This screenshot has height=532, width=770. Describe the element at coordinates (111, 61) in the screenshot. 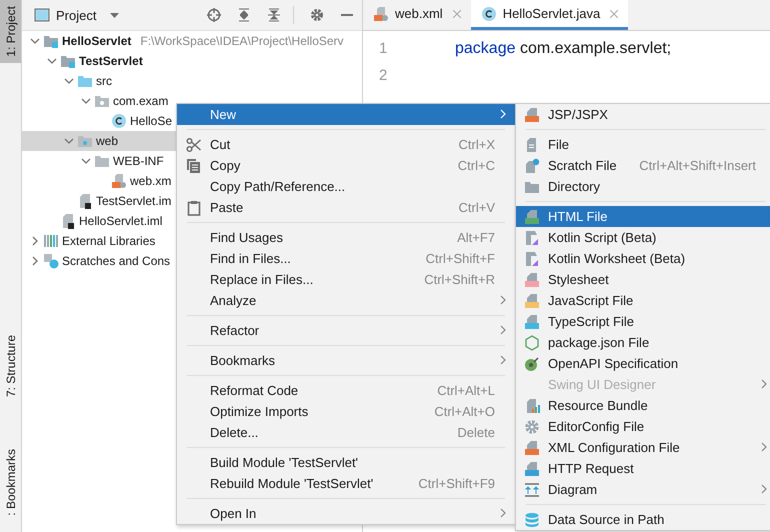

I see `tree-item: TestServlet` at that location.